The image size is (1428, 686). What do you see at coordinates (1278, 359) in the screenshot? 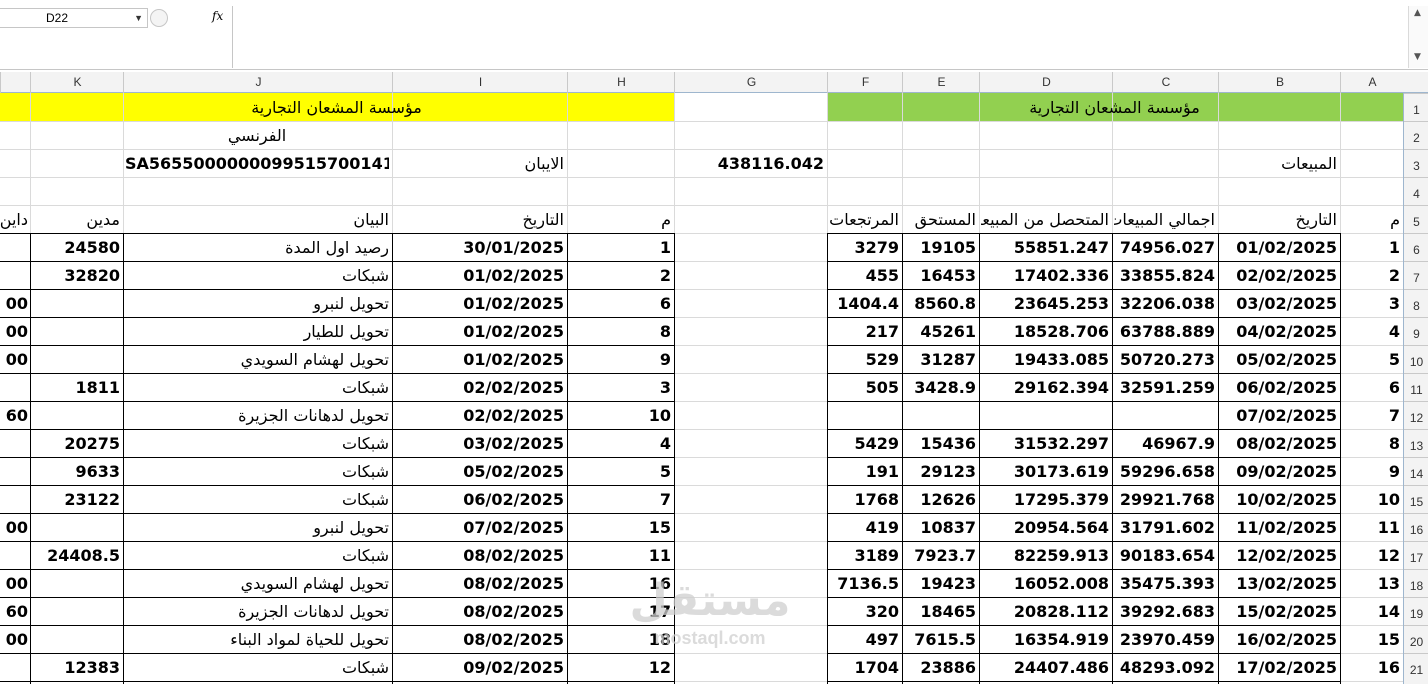
I see `sales-cell: 05/02/2025` at bounding box center [1278, 359].